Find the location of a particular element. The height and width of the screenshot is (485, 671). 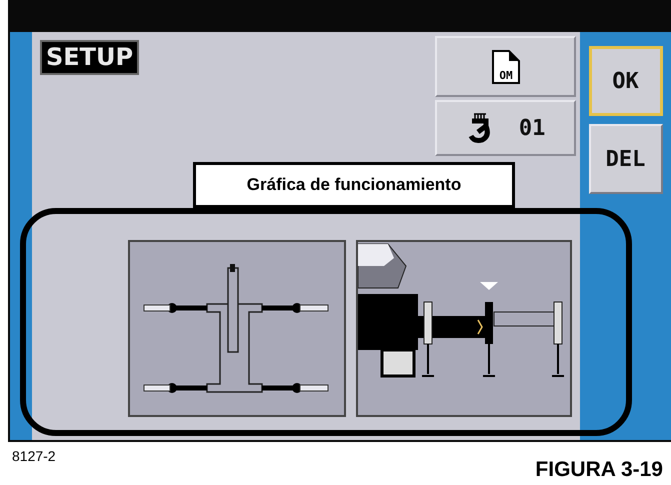

callout-label: Gráfica de funcionamiento is located at coordinates (354, 185).